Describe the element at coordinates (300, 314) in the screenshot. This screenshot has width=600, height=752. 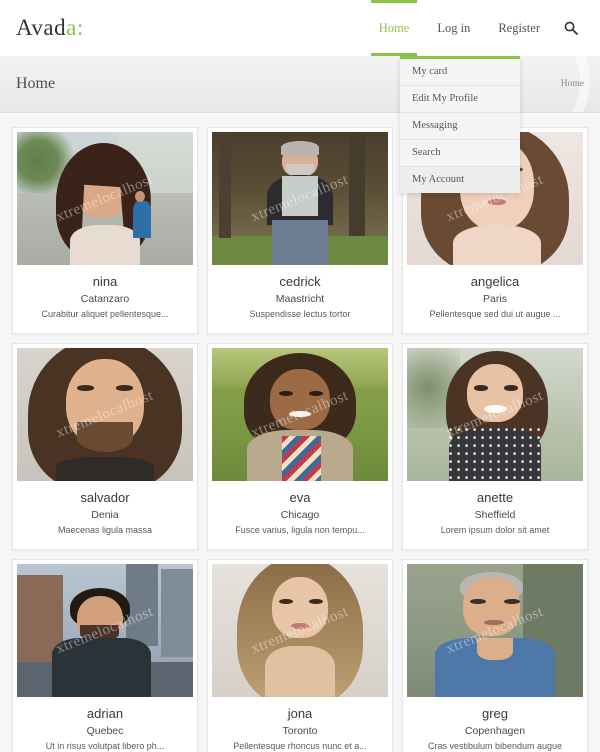
I see `member-description: Suspendisse lectus tortor` at that location.